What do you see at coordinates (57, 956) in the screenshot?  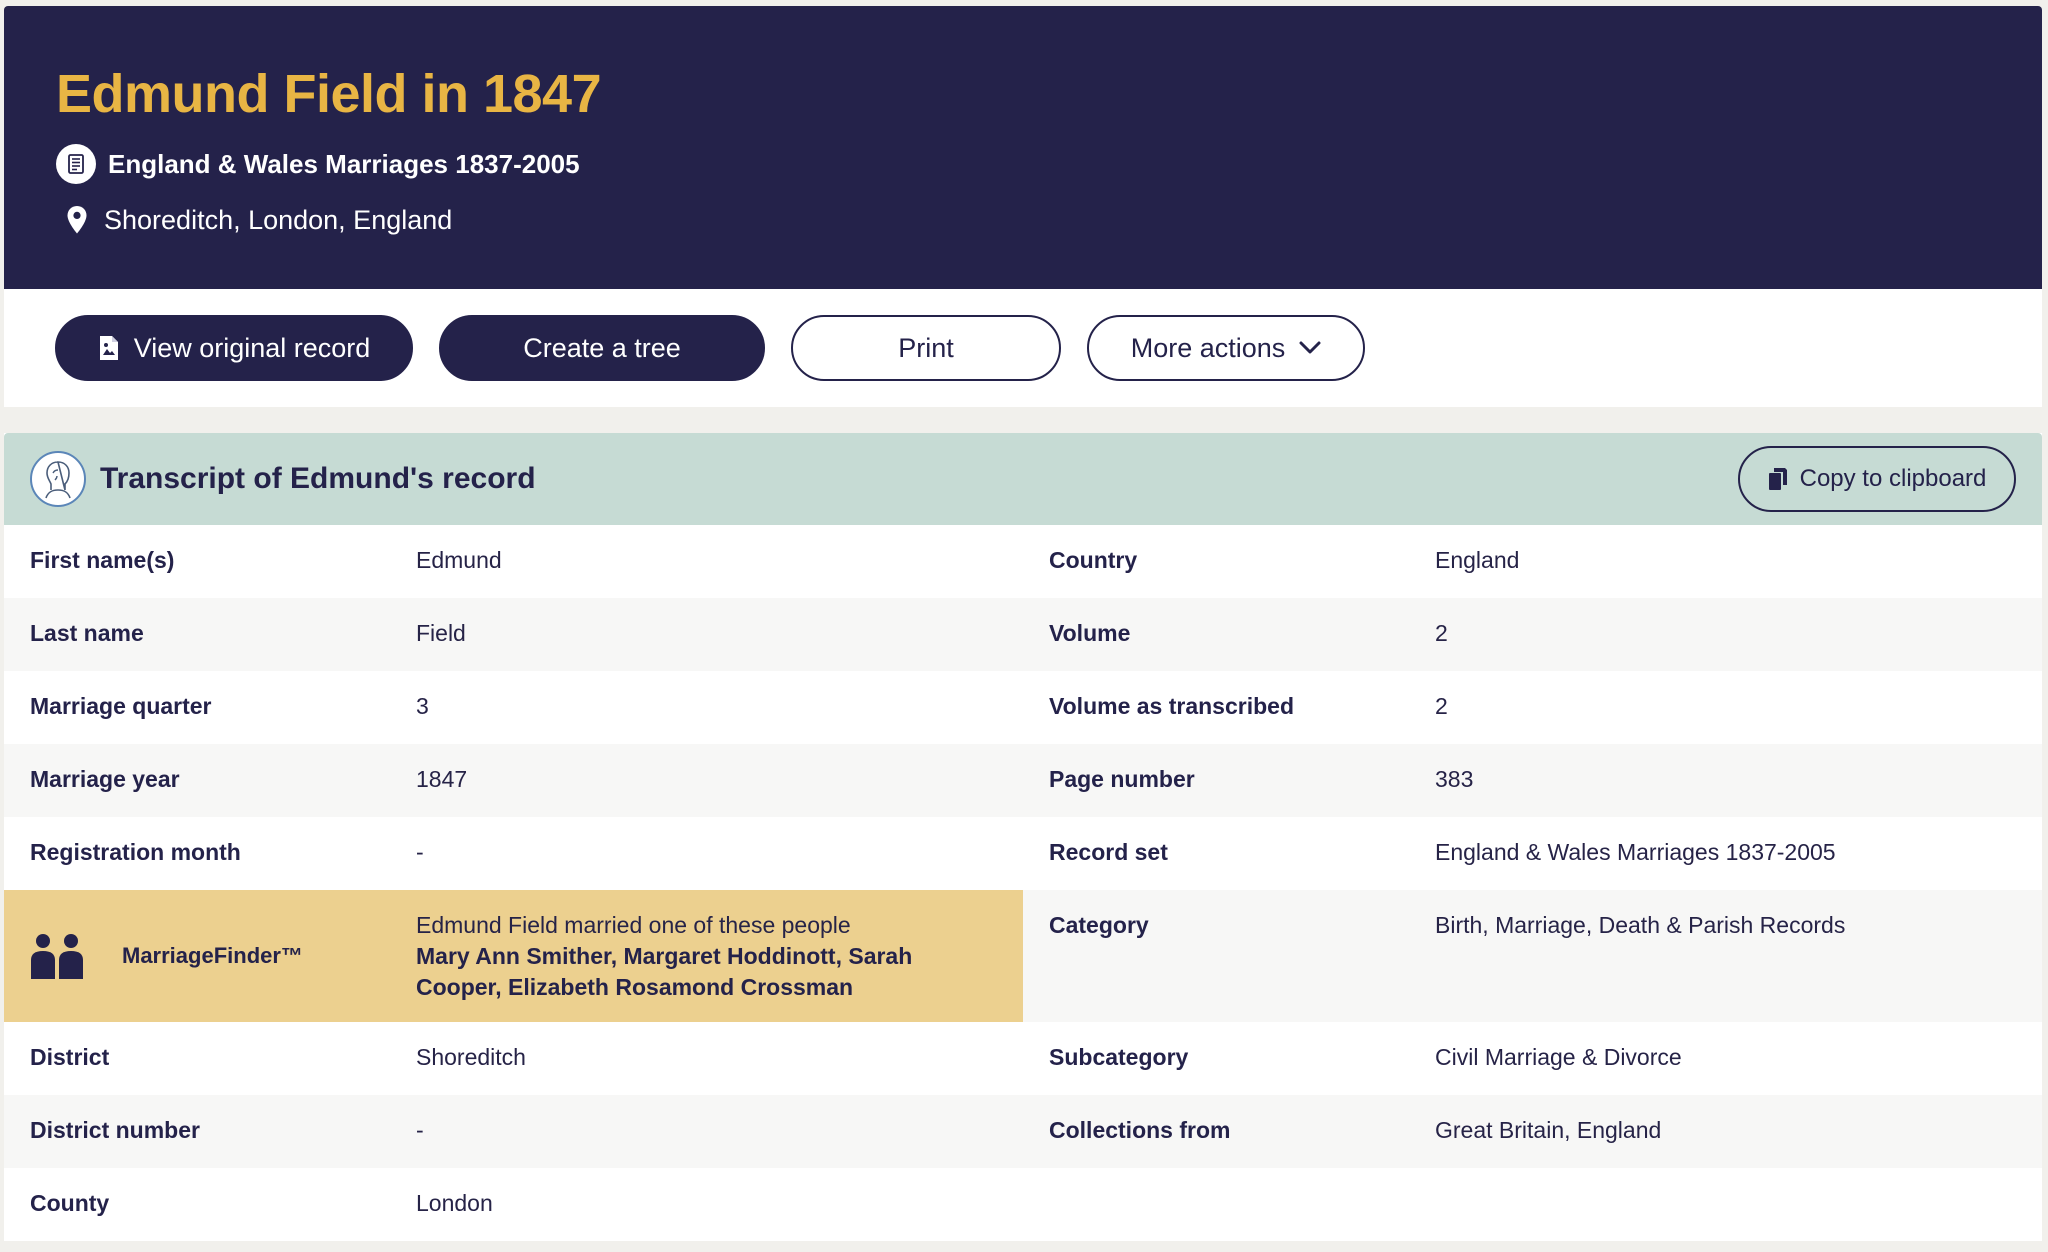 I see `couple-icon` at bounding box center [57, 956].